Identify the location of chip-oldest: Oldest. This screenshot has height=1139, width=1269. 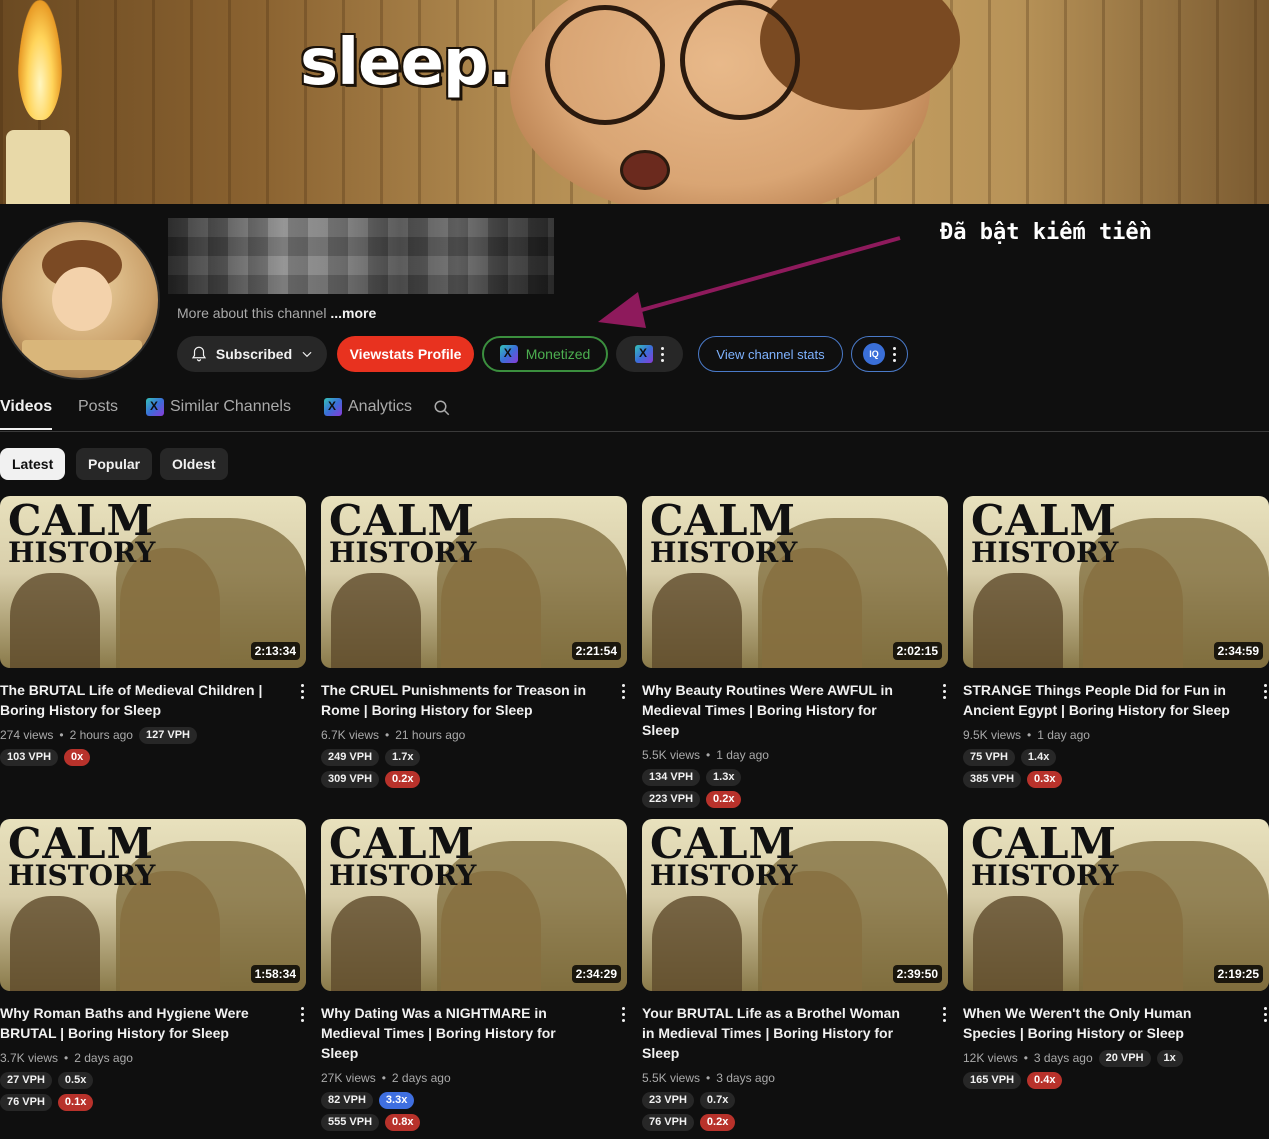
(194, 464).